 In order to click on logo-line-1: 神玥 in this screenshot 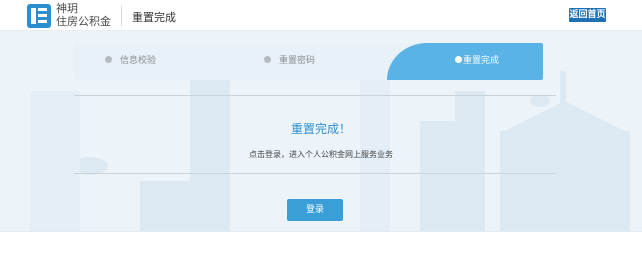, I will do `click(67, 8)`.